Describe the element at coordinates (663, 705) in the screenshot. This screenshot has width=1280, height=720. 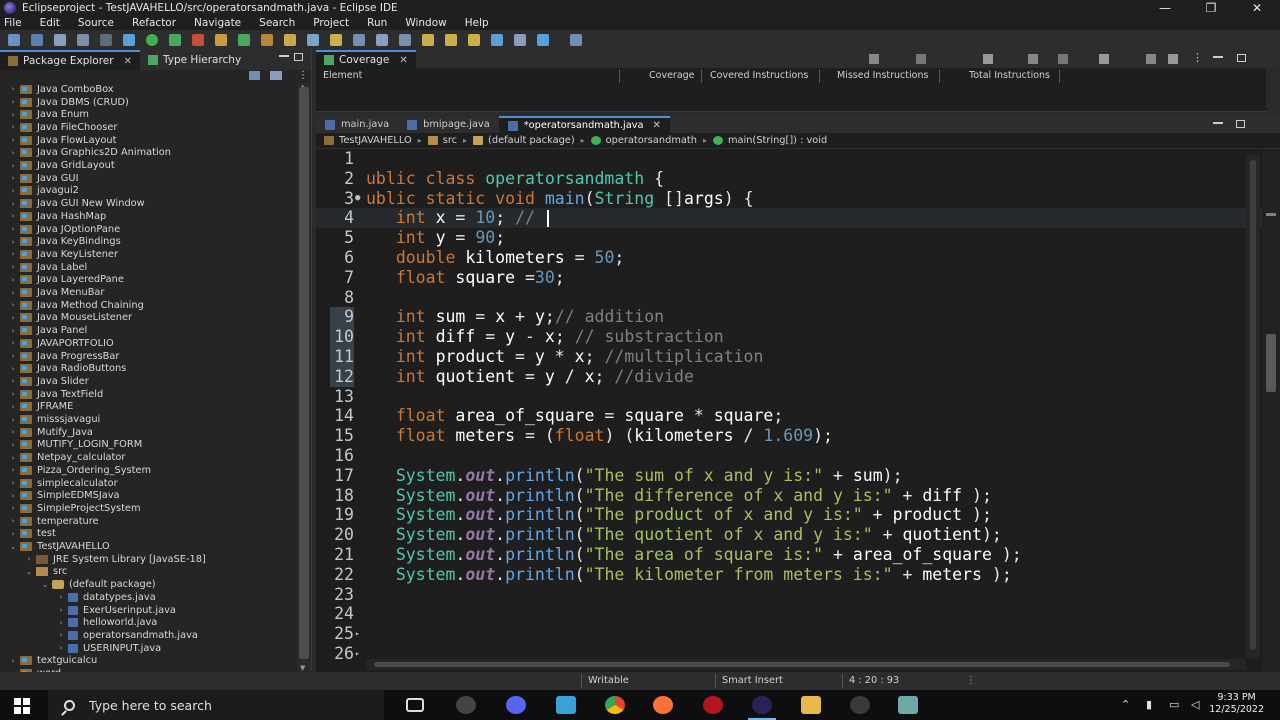
I see `firefox-icon` at that location.